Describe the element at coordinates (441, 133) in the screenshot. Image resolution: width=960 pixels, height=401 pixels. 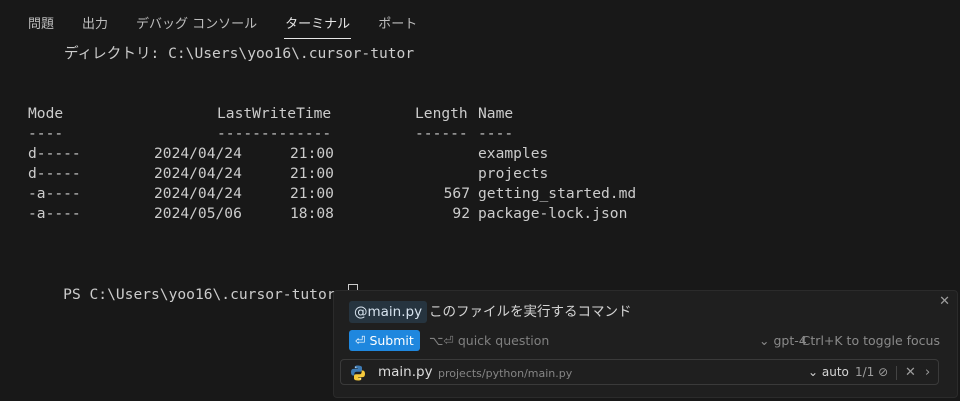
I see `underline-length: ------` at that location.